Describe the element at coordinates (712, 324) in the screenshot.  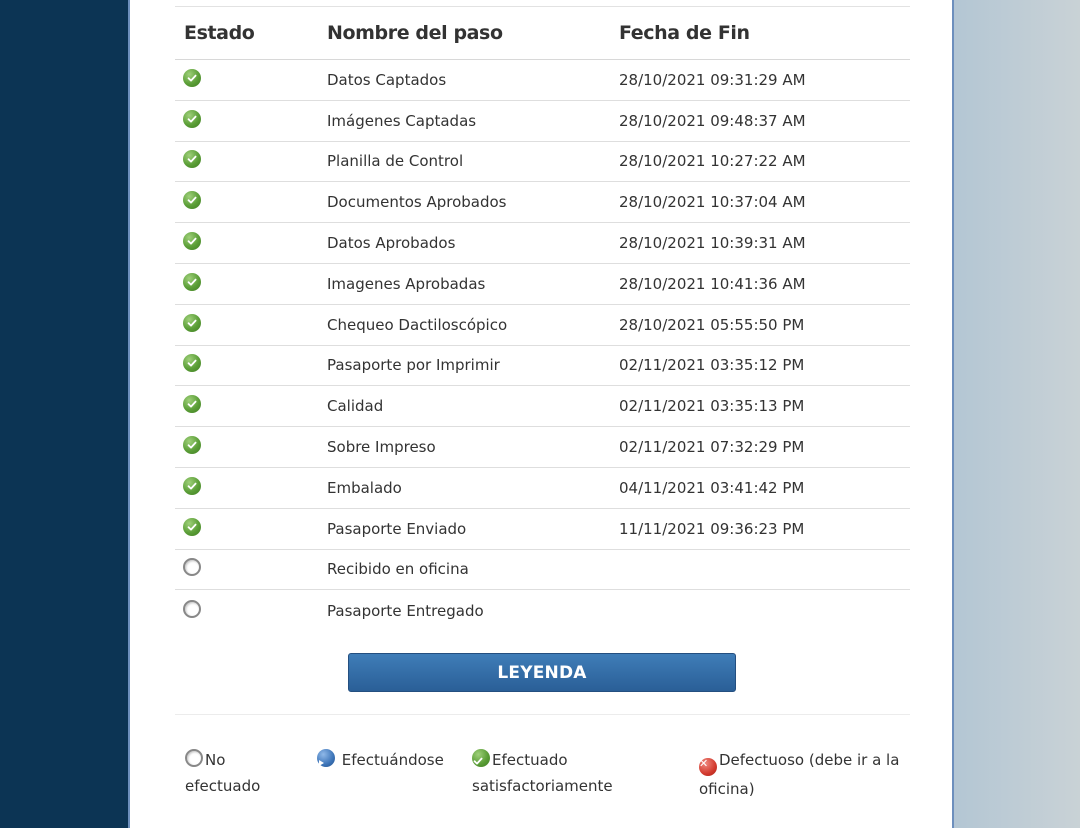
I see `row-end-date: 28/10/2021 05:55:50 PM` at that location.